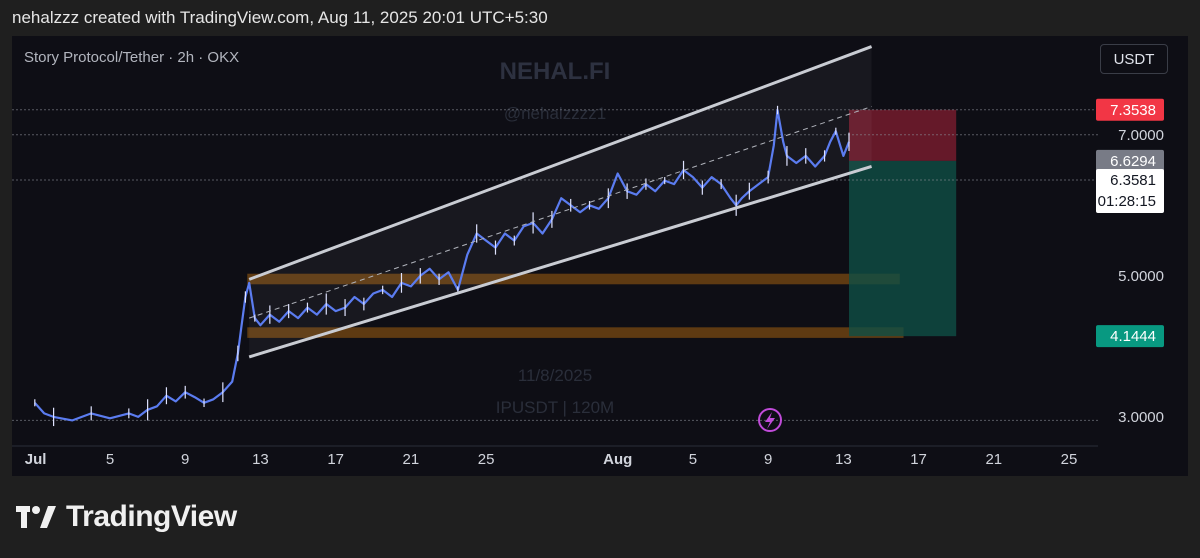 The width and height of the screenshot is (1200, 558). What do you see at coordinates (902, 248) in the screenshot?
I see `take-profit-box` at bounding box center [902, 248].